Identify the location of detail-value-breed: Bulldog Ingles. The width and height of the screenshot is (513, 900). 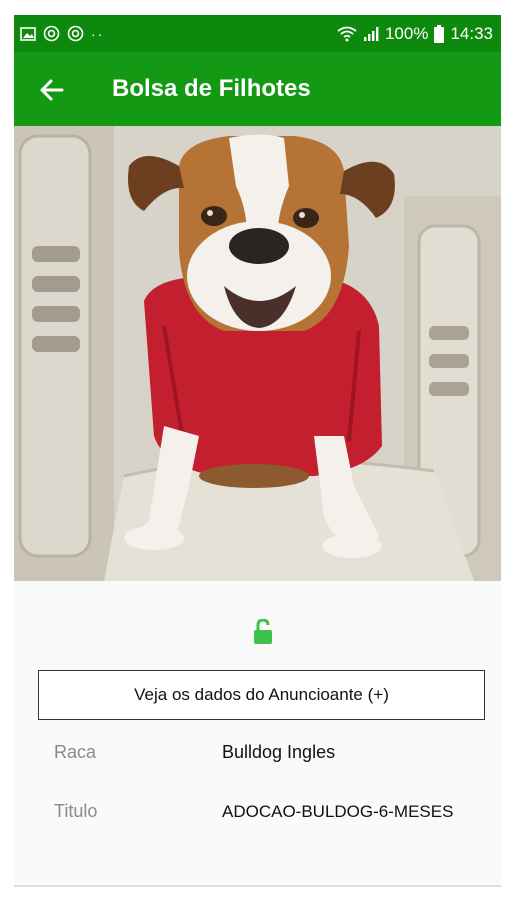
(279, 752).